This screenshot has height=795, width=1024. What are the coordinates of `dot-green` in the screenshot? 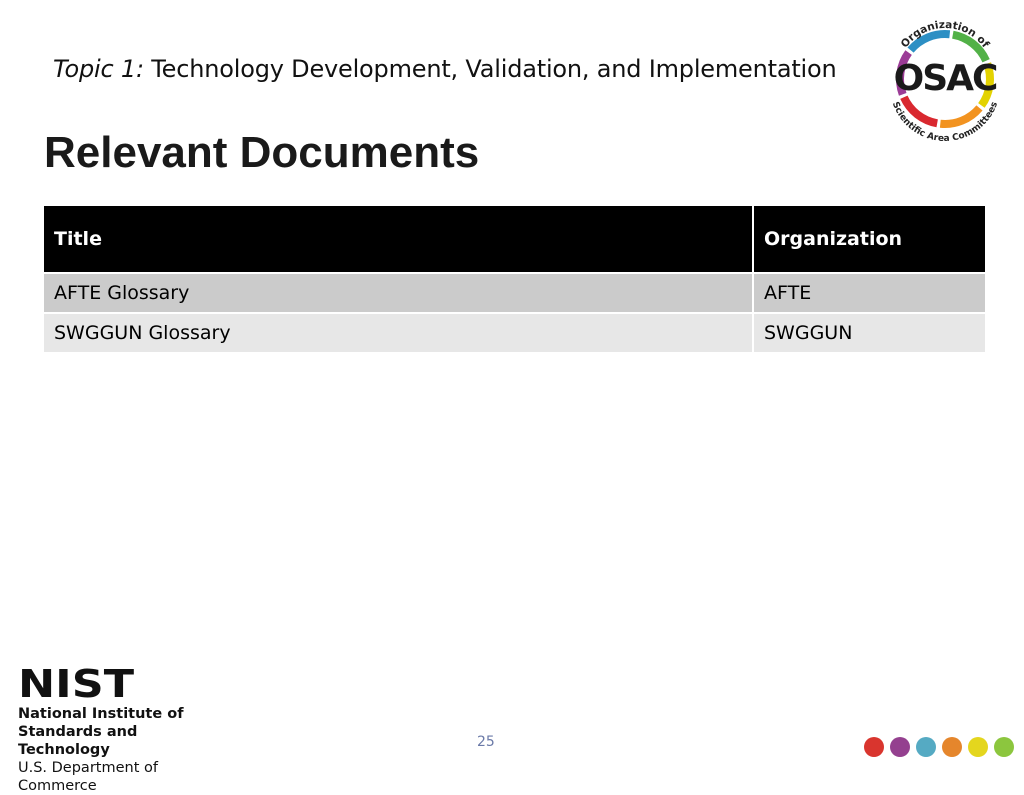 It's located at (1004, 747).